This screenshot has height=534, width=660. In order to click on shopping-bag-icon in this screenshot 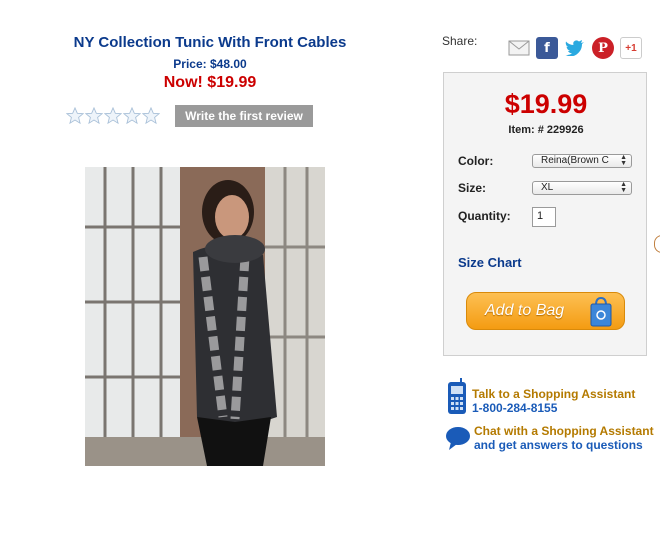, I will do `click(601, 311)`.